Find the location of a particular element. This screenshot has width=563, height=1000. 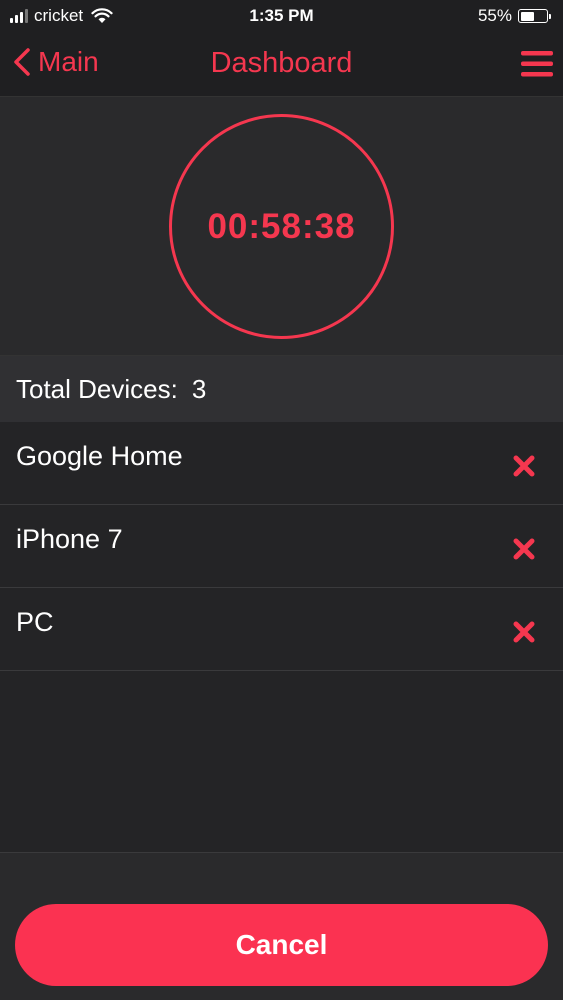

device-row: iPhone 7 is located at coordinates (281, 546).